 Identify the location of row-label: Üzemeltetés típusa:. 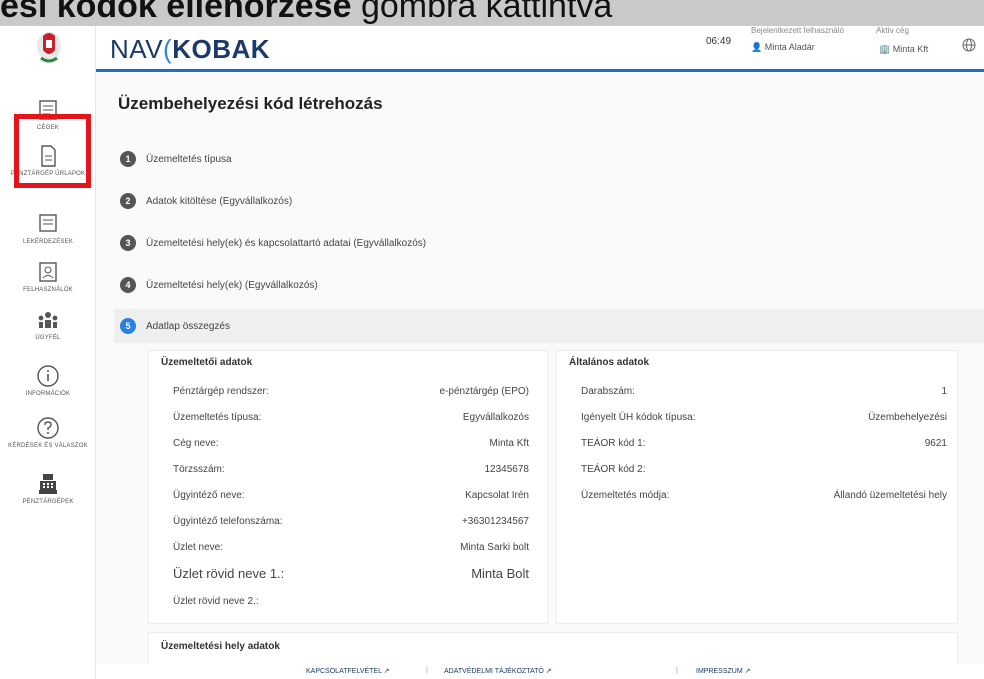
(217, 417).